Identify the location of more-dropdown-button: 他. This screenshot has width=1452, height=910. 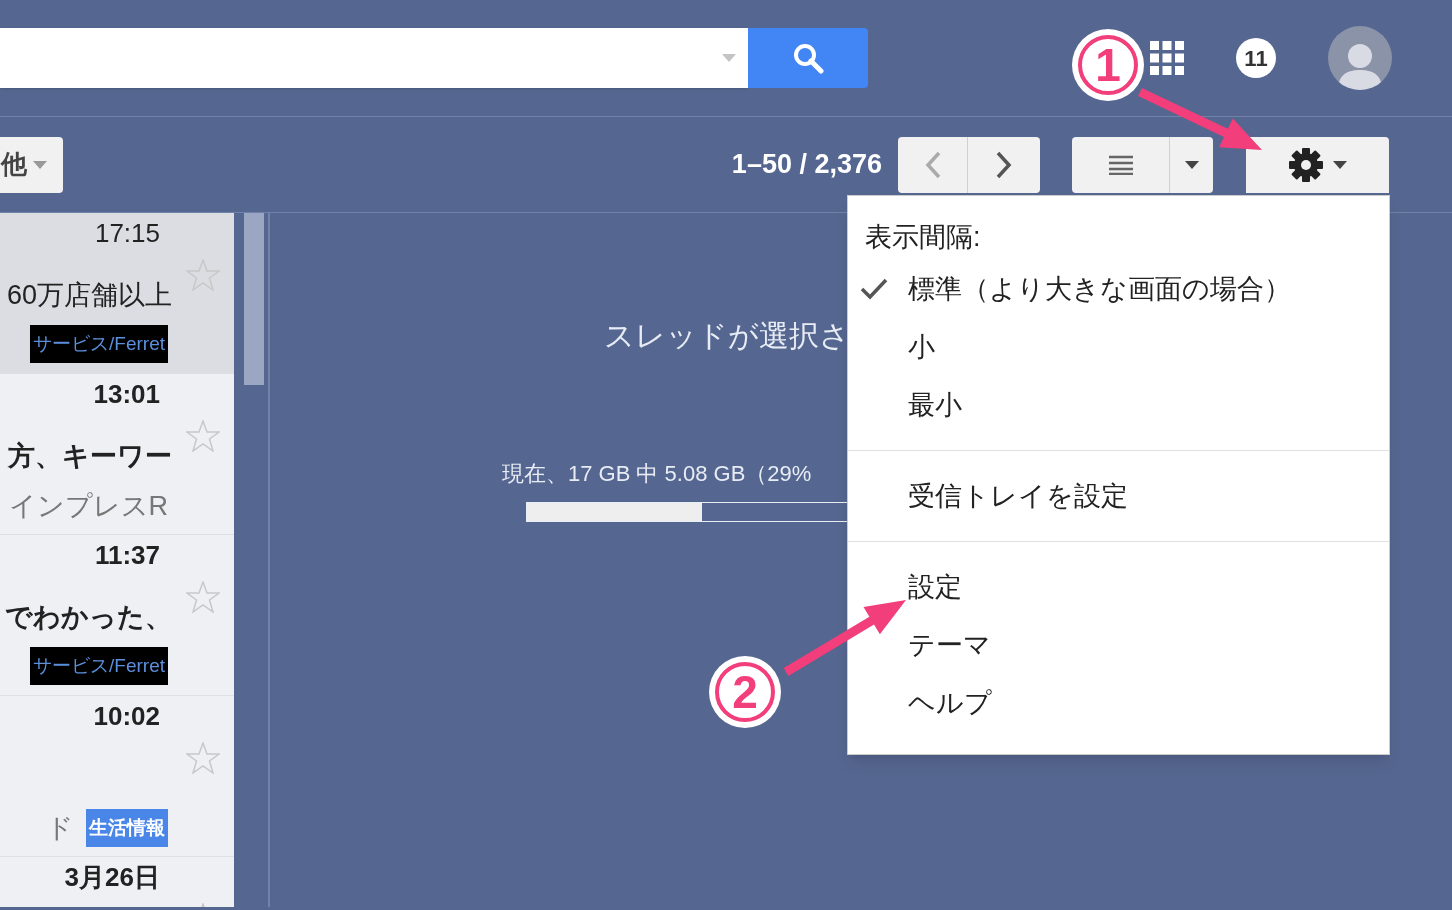
(31, 164).